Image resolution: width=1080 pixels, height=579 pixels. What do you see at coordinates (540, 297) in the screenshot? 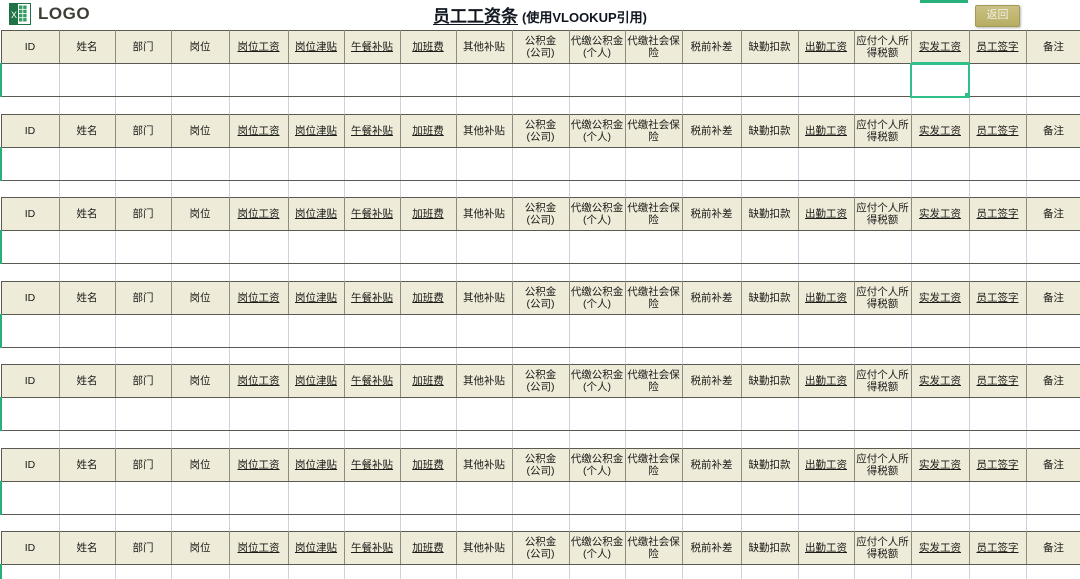
I see `column-header: 公积金 (公司)` at bounding box center [540, 297].